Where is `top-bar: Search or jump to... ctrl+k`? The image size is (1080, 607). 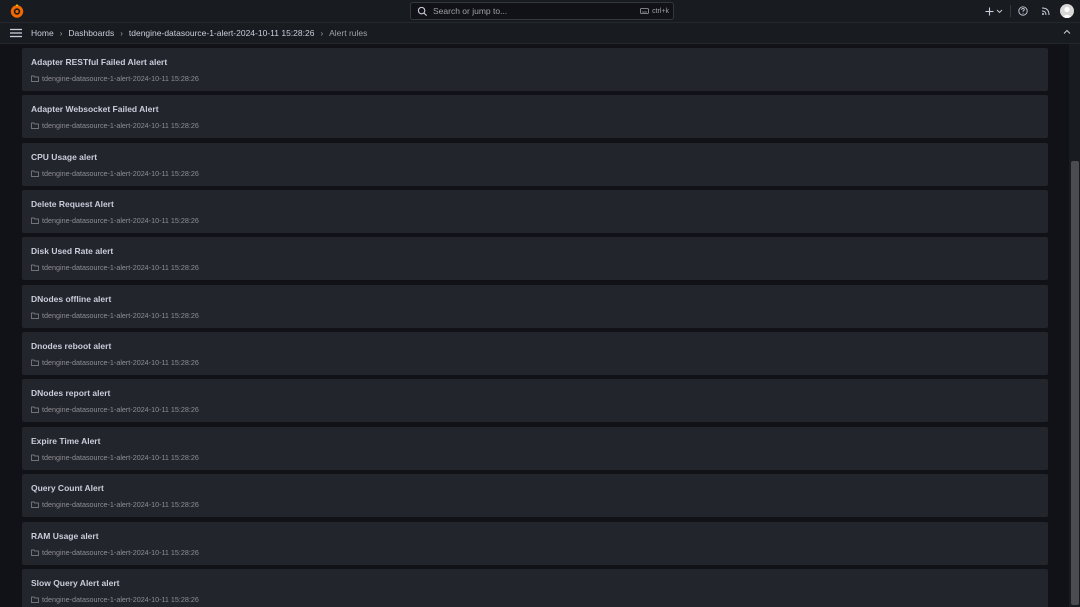
top-bar: Search or jump to... ctrl+k is located at coordinates (540, 11).